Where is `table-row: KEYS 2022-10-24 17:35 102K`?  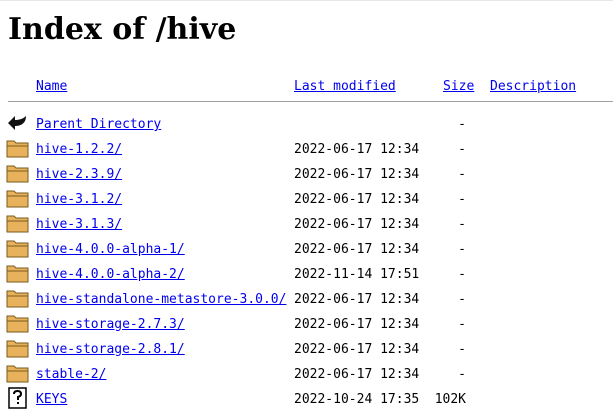 table-row: KEYS 2022-10-24 17:35 102K is located at coordinates (306, 399).